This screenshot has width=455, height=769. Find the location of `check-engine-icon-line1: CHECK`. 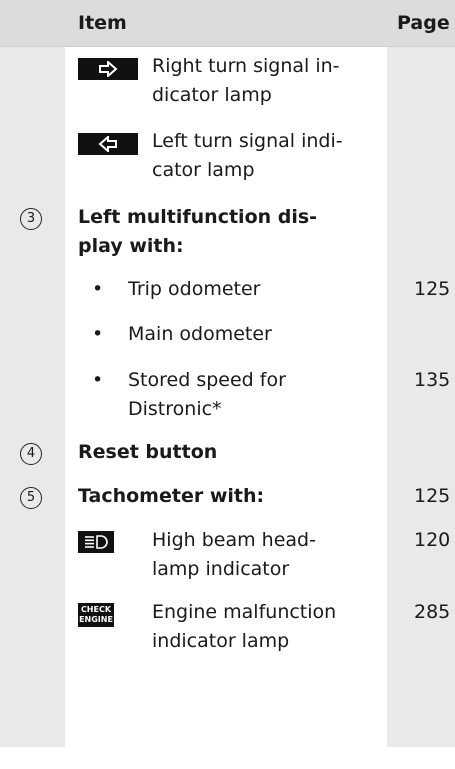

check-engine-icon-line1: CHECK is located at coordinates (96, 609).